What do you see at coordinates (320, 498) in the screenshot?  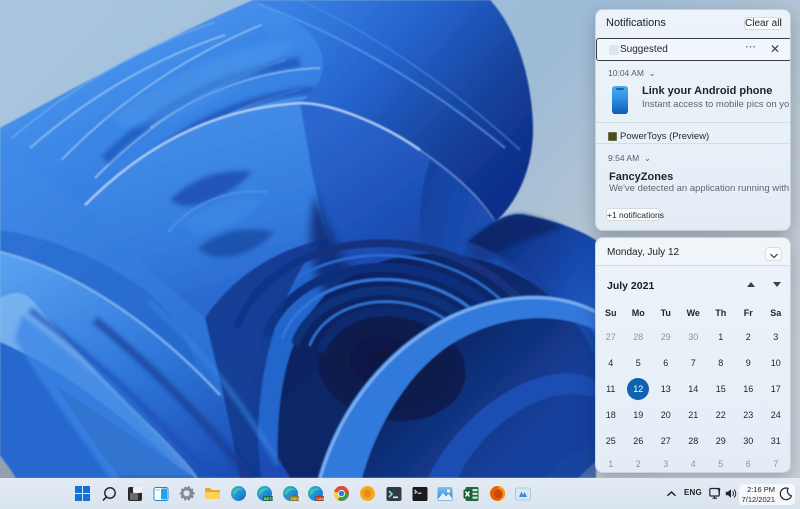 I see `svg-text: CAN` at bounding box center [320, 498].